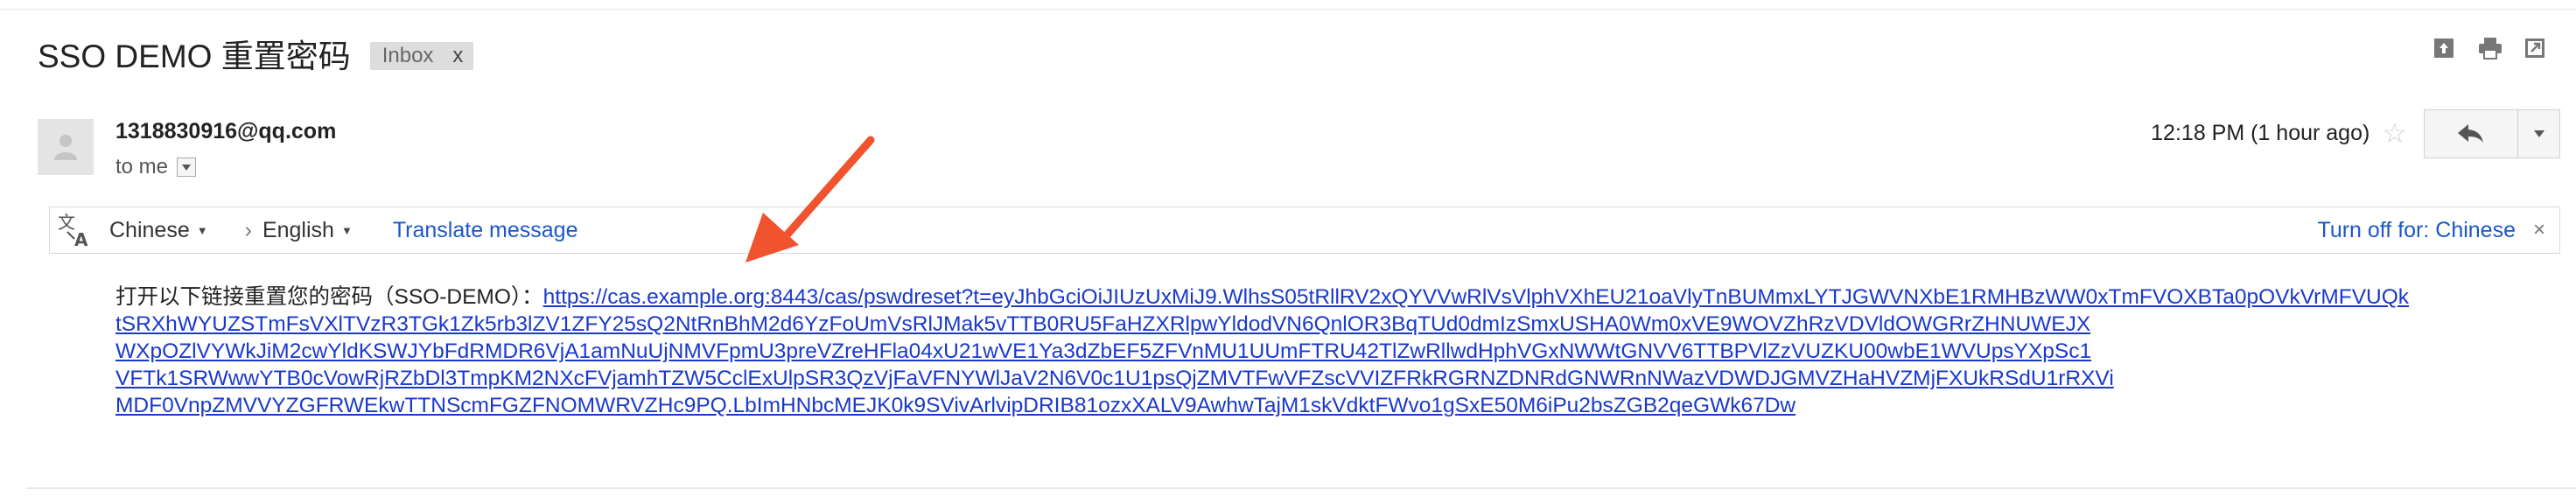  Describe the element at coordinates (329, 297) in the screenshot. I see `body-intro-text: 打开以下链接重置您的密码（SSO-DEMO）：` at that location.